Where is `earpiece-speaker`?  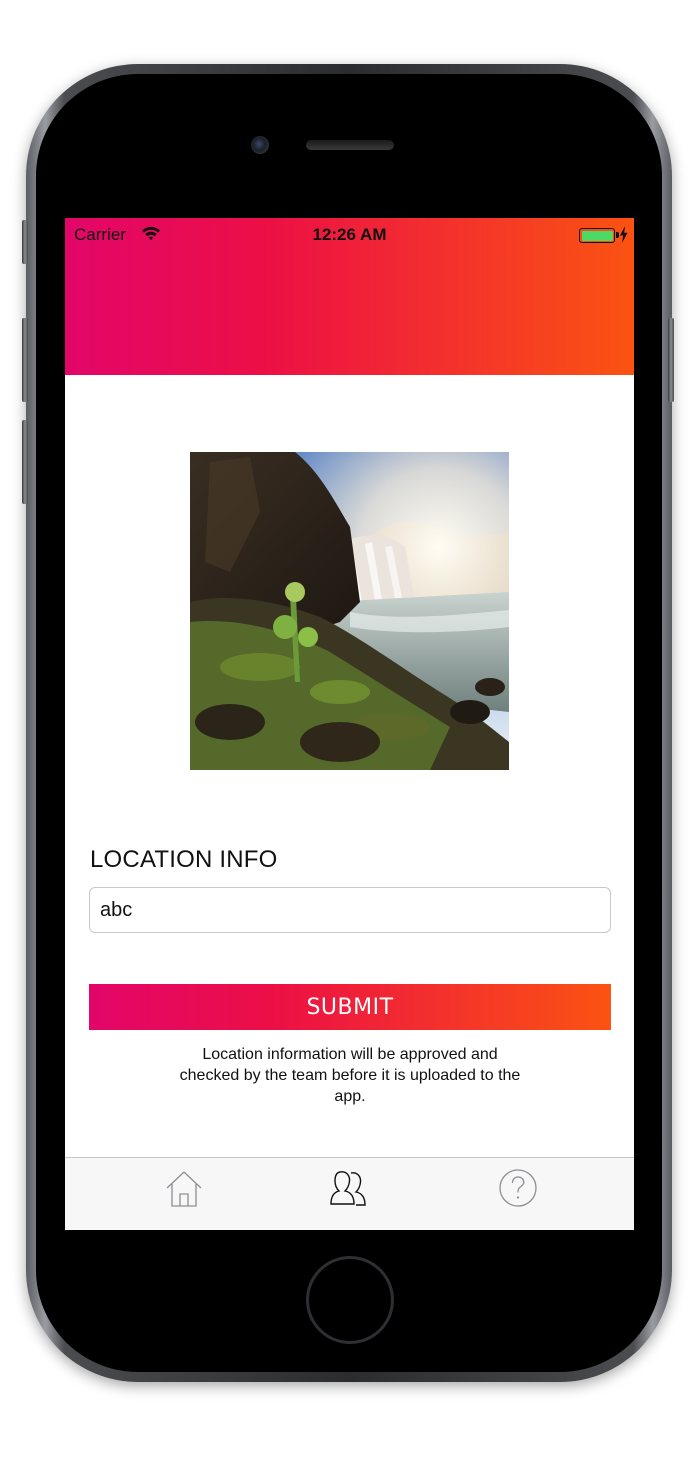
earpiece-speaker is located at coordinates (350, 145).